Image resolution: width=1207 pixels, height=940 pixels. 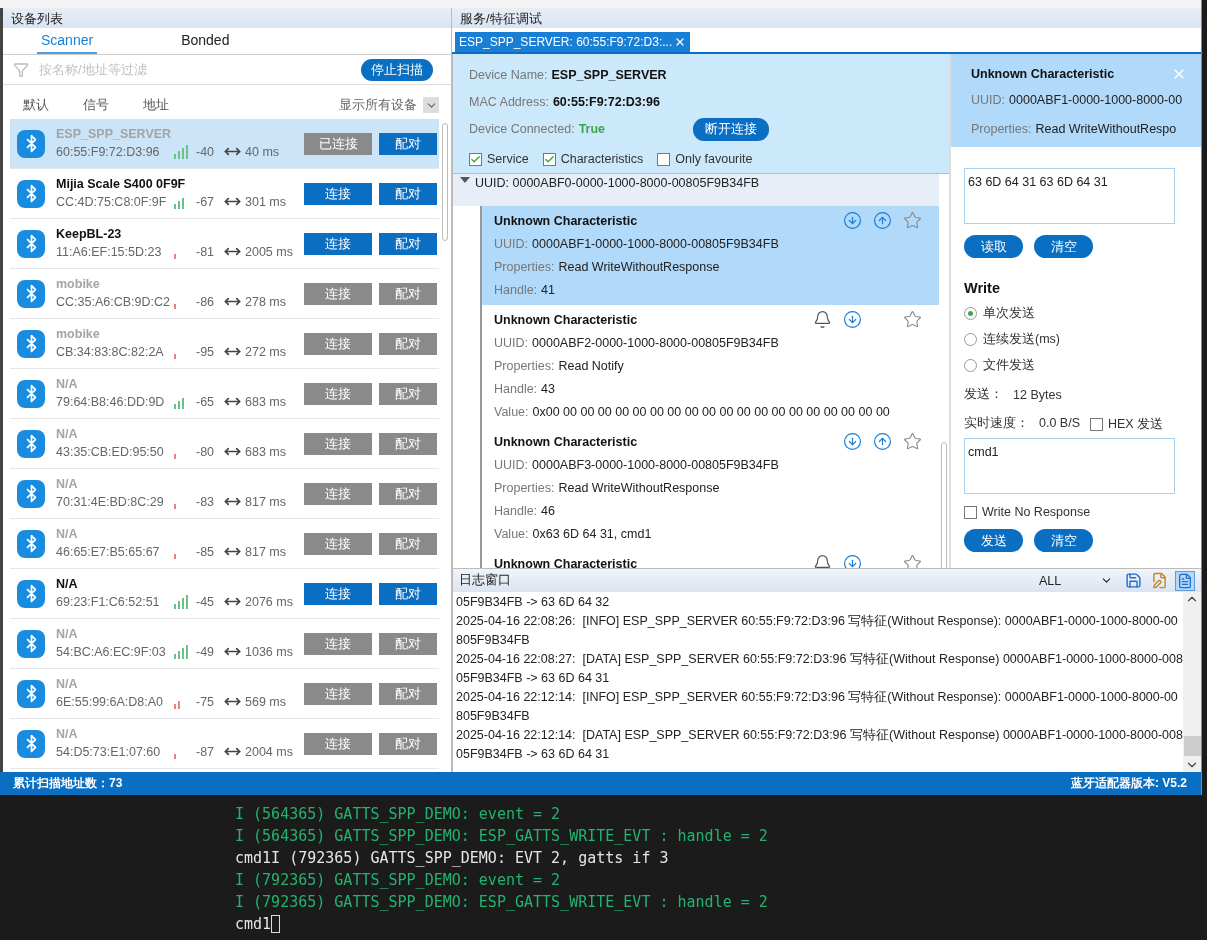 What do you see at coordinates (731, 129) in the screenshot?
I see `disconnect-button: 断开连接` at bounding box center [731, 129].